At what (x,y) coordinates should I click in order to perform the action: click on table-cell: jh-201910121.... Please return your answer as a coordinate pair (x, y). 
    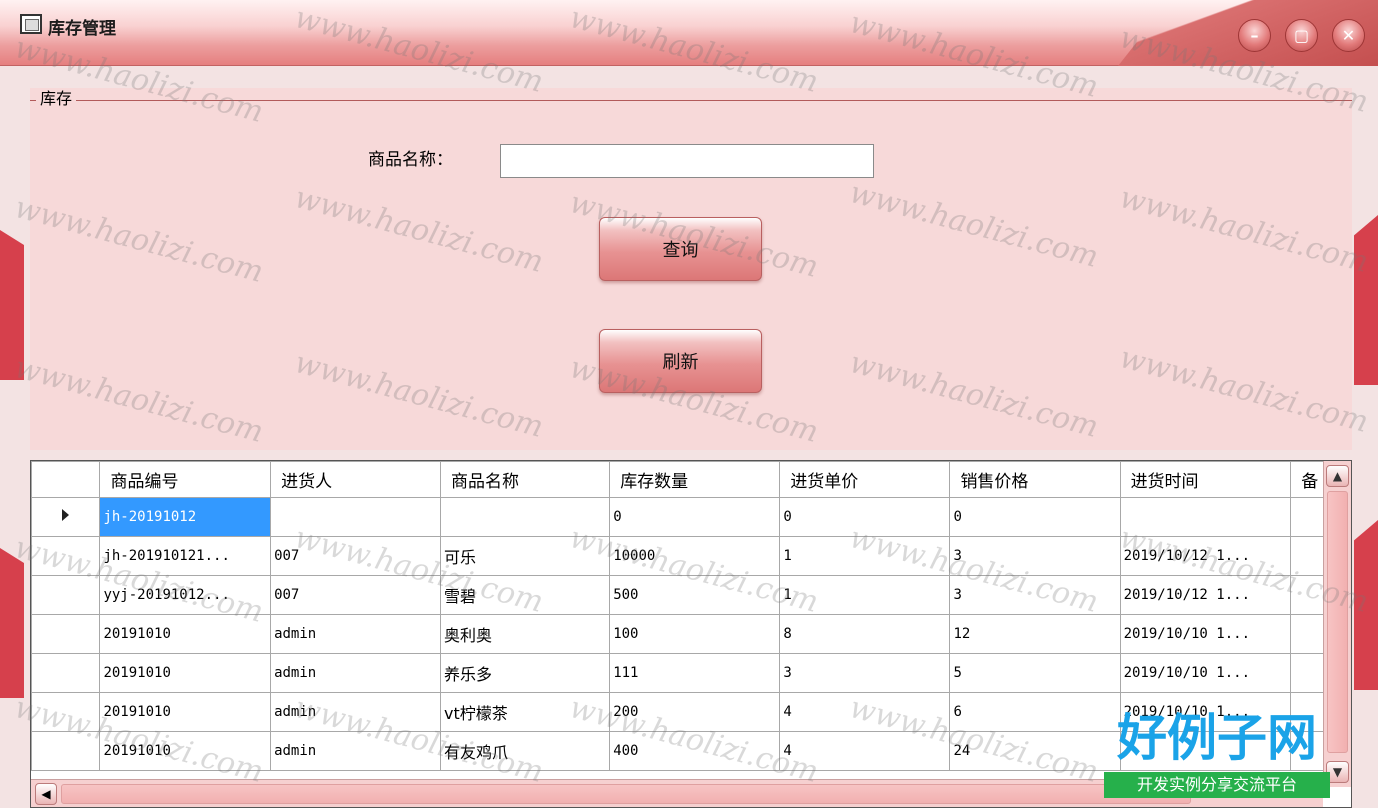
    Looking at the image, I should click on (185, 556).